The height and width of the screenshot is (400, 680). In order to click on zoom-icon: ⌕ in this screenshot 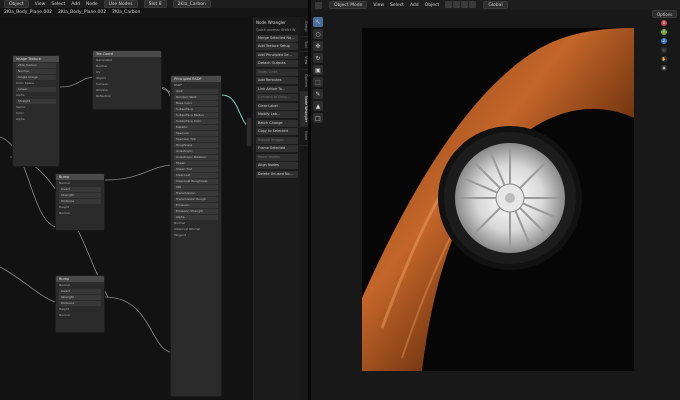, I will do `click(664, 50)`.